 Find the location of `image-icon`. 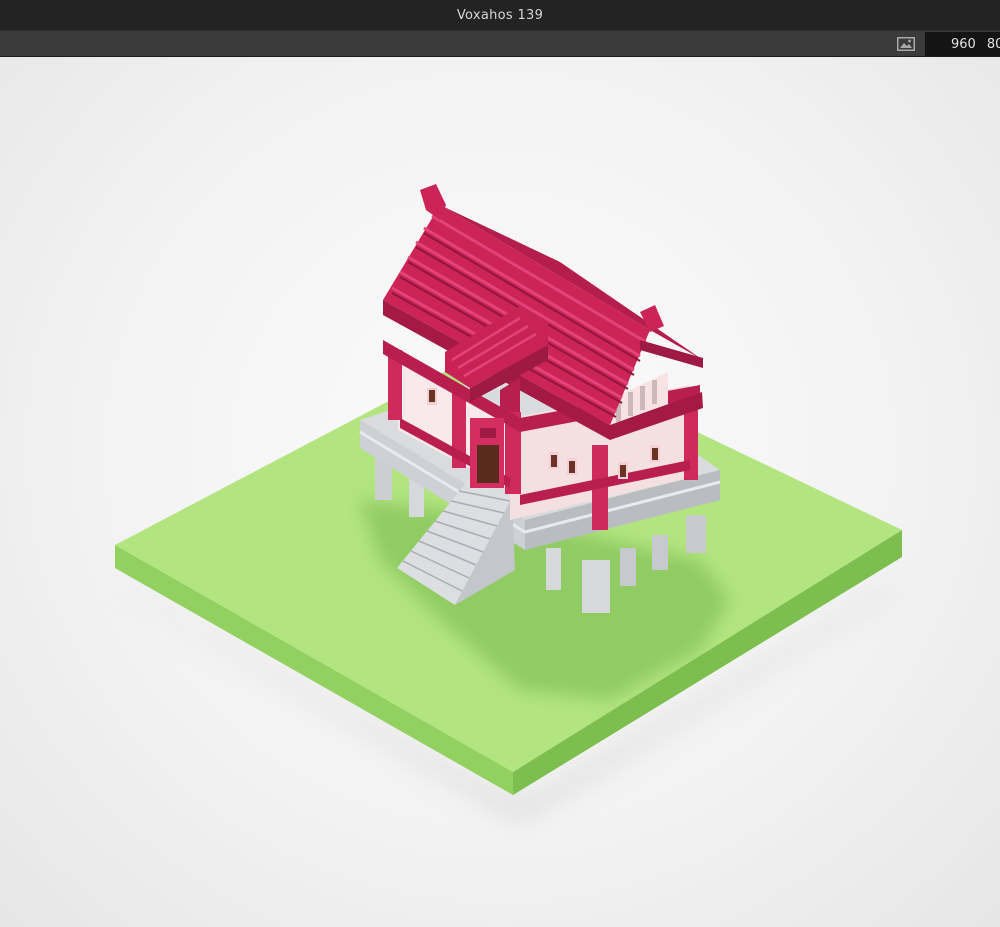

image-icon is located at coordinates (906, 44).